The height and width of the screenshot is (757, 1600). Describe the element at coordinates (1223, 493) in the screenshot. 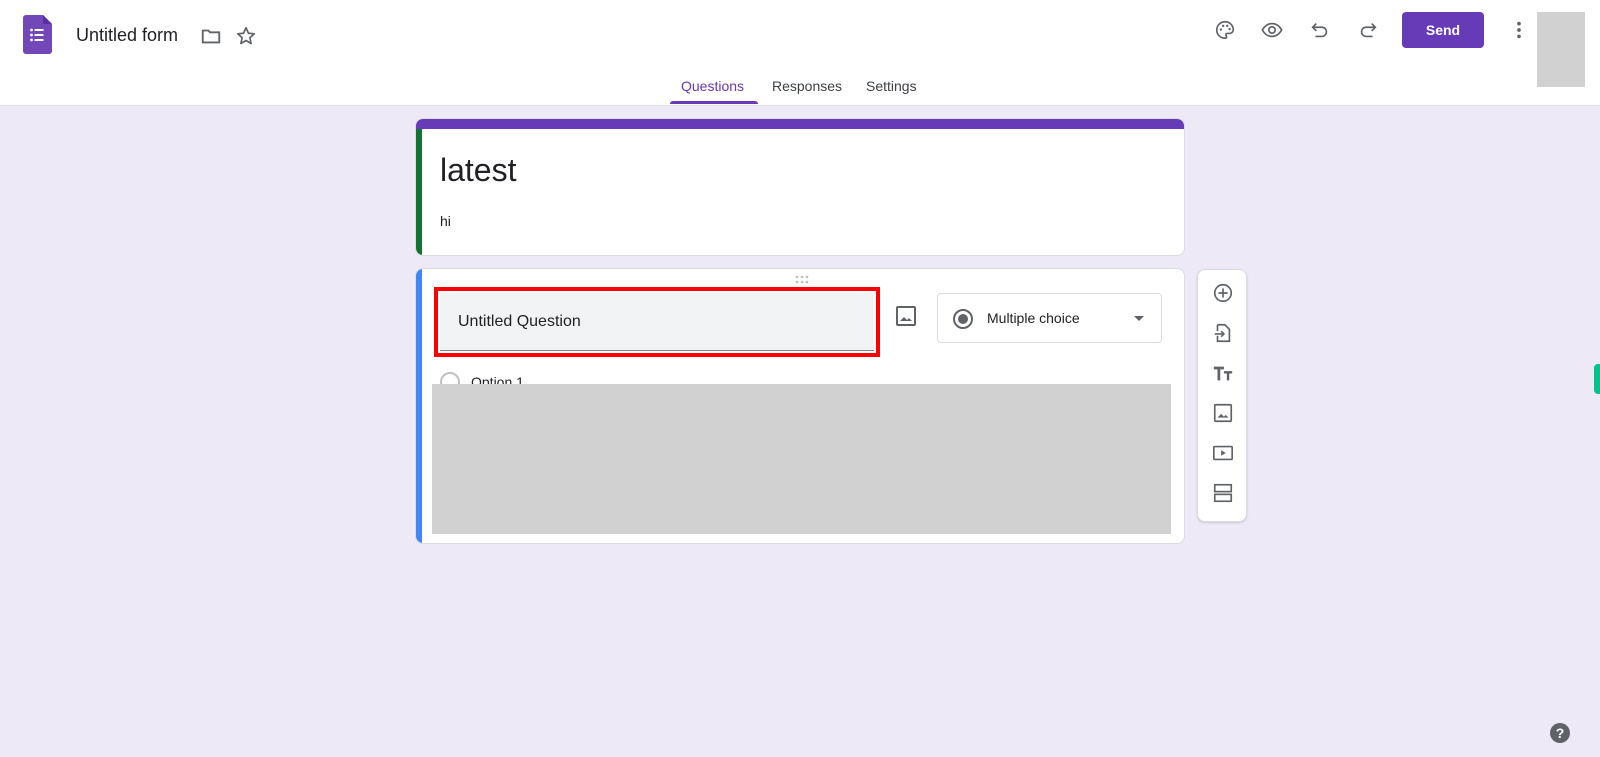

I see `add-section-icon` at that location.